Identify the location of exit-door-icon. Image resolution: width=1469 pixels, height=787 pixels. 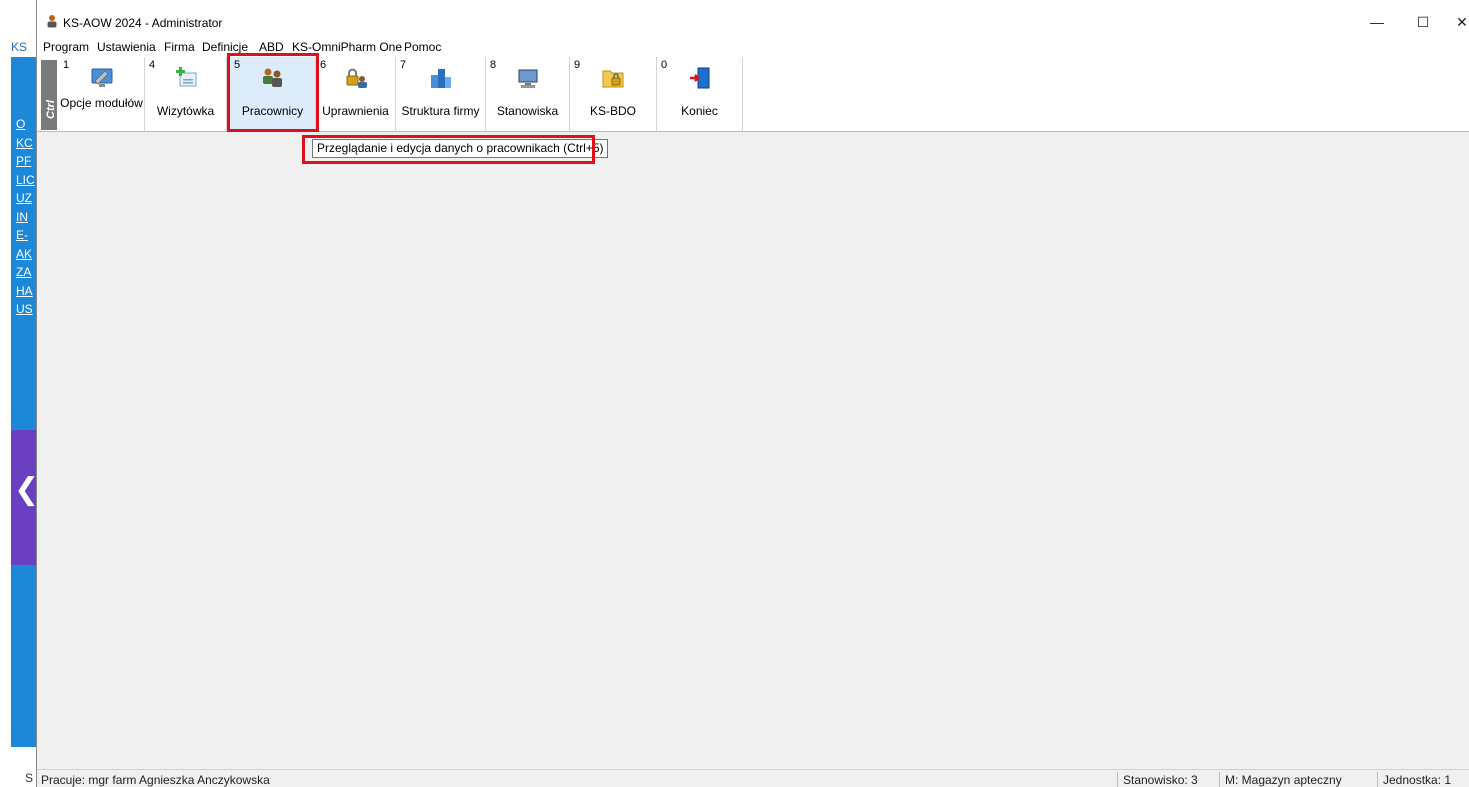
(699, 78).